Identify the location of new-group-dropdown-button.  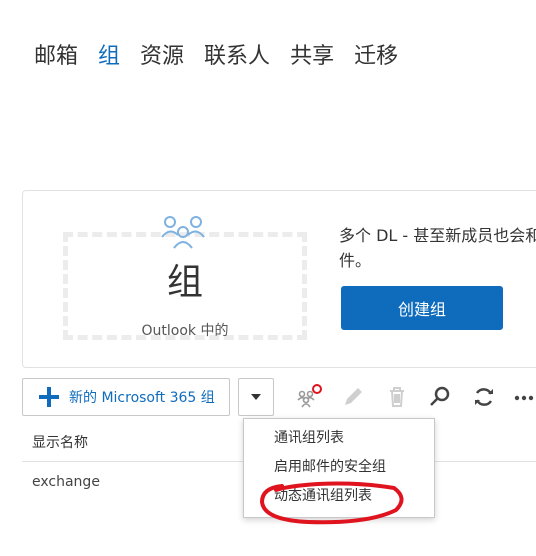
(256, 397).